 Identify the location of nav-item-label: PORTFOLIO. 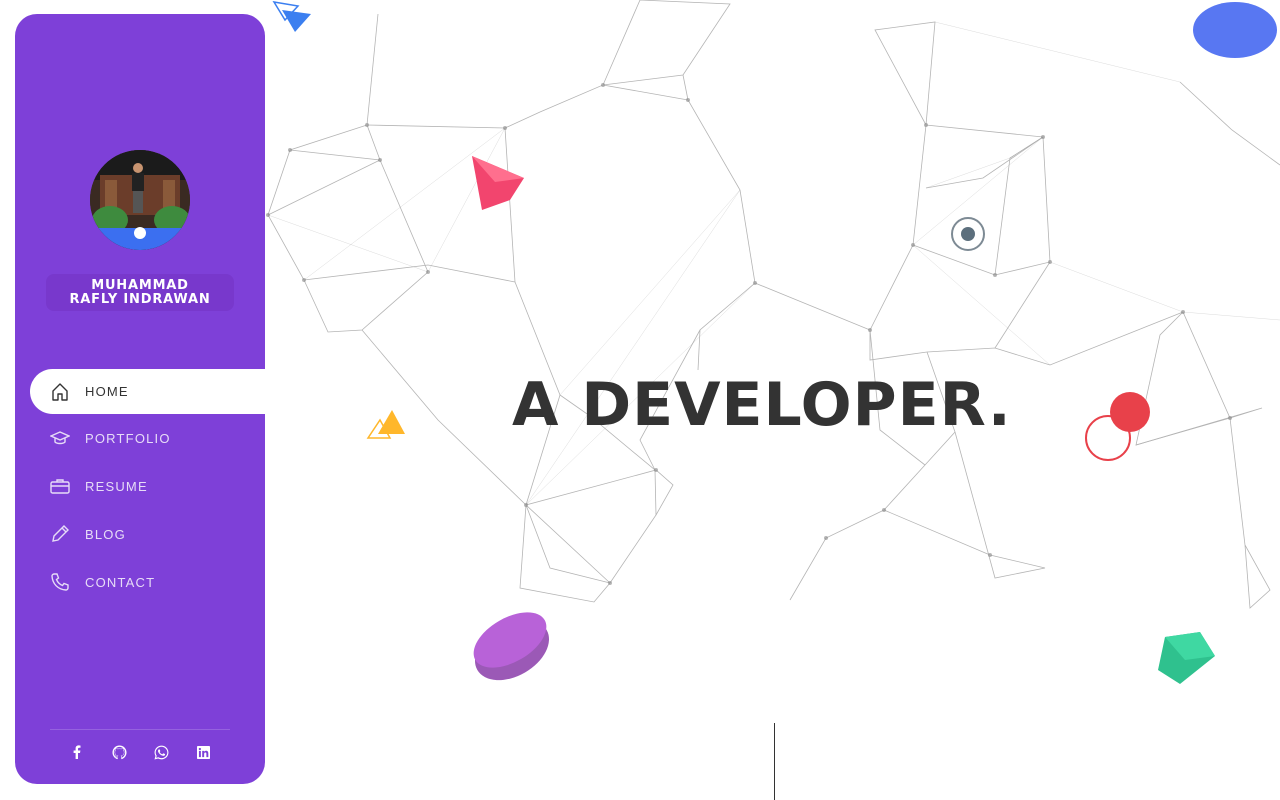
(128, 438).